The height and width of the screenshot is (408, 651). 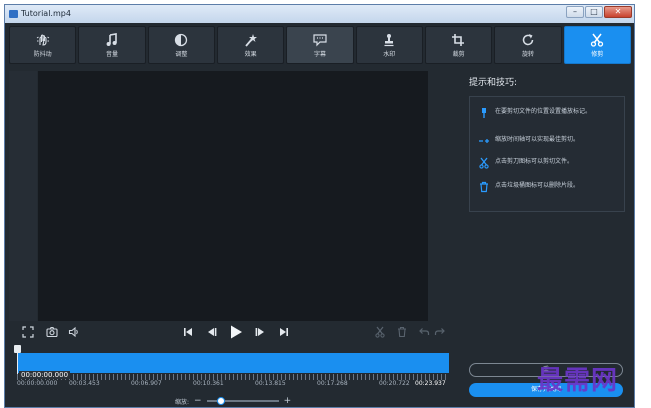 I want to click on tool-label: 水印, so click(x=389, y=54).